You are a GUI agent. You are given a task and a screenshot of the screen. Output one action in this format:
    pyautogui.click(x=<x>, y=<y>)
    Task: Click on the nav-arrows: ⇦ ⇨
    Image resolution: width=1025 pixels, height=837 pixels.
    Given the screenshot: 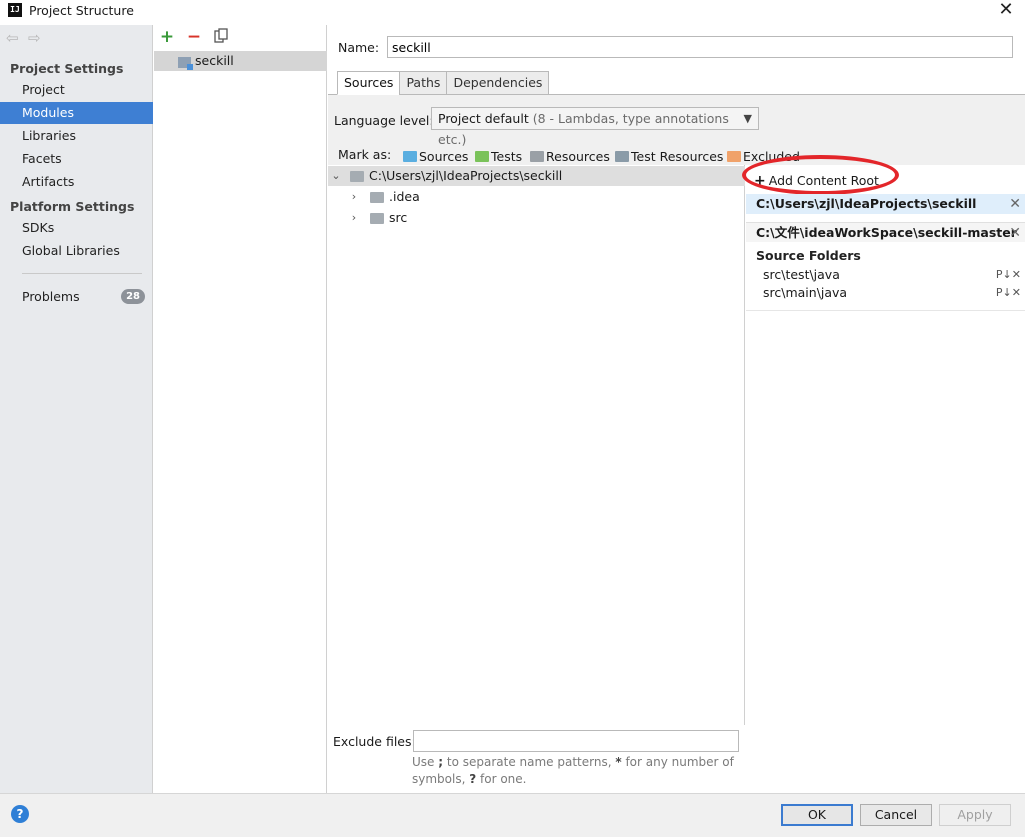 What is the action you would take?
    pyautogui.click(x=28, y=38)
    